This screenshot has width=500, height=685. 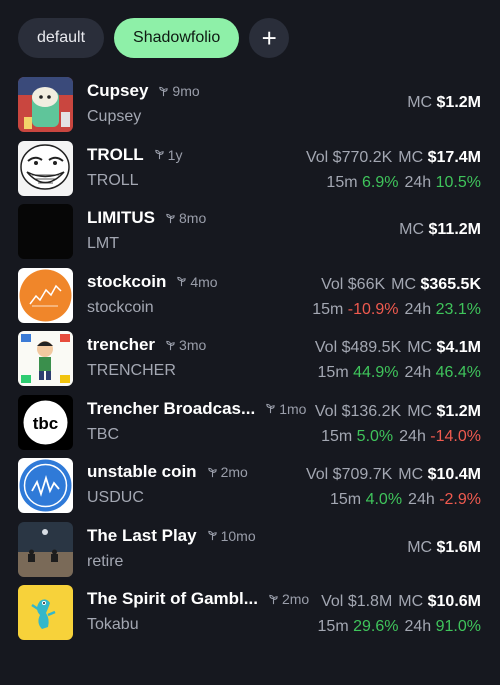 What do you see at coordinates (121, 217) in the screenshot?
I see `token-name: LIMITUS` at bounding box center [121, 217].